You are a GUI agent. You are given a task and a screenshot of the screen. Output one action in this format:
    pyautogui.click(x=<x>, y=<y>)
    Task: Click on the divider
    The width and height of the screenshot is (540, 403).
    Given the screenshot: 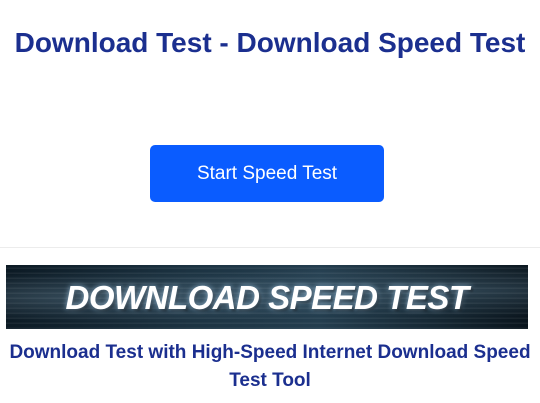 What is the action you would take?
    pyautogui.click(x=270, y=247)
    